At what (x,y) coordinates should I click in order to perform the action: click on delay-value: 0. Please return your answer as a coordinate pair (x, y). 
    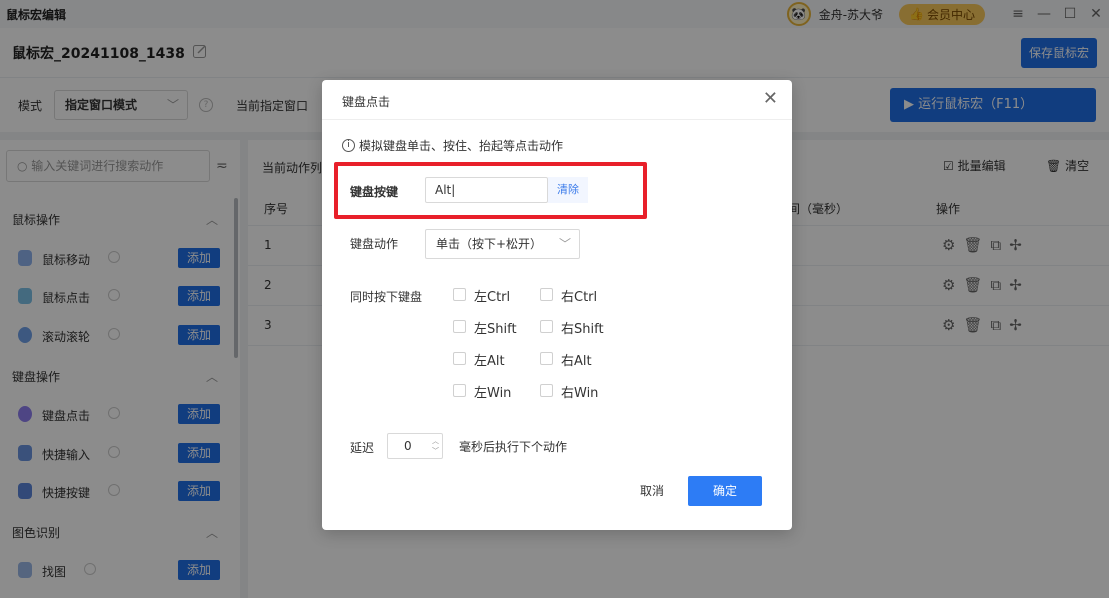
    Looking at the image, I should click on (408, 446).